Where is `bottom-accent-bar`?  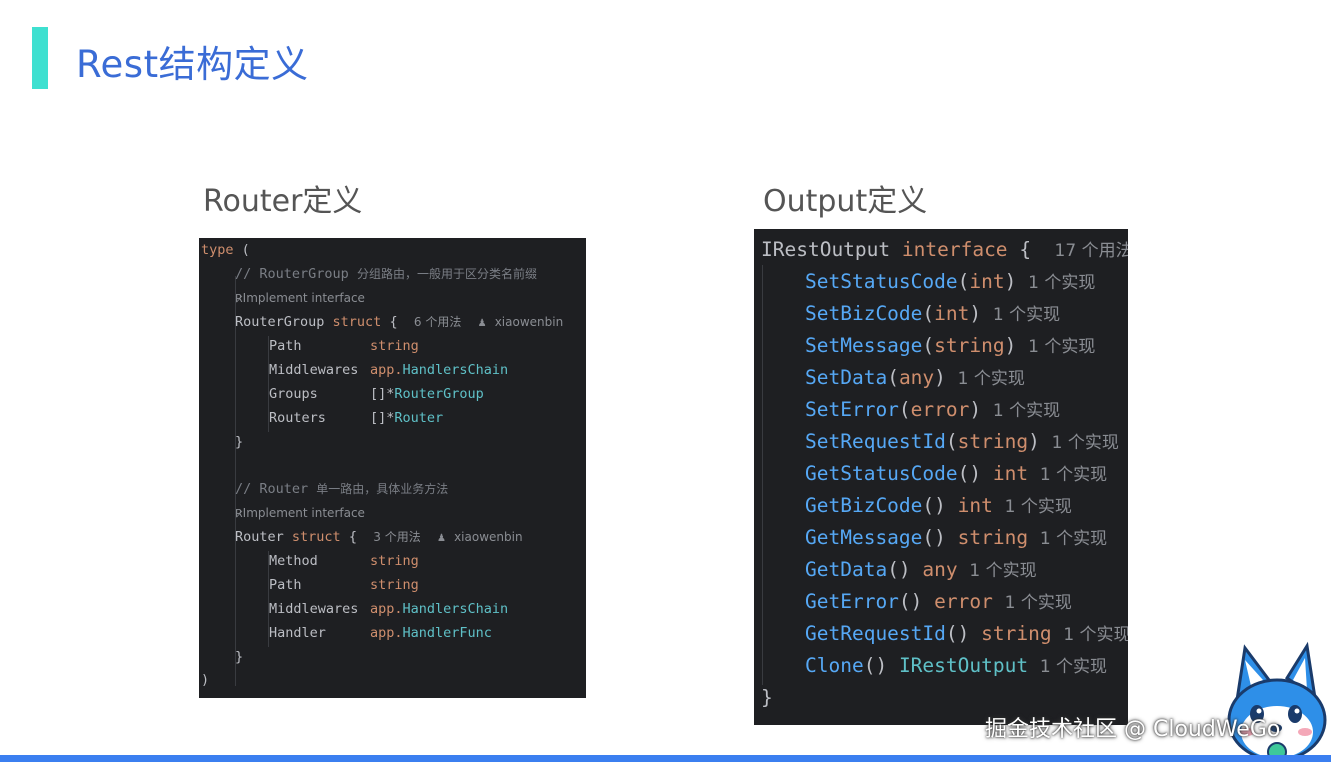 bottom-accent-bar is located at coordinates (665, 758).